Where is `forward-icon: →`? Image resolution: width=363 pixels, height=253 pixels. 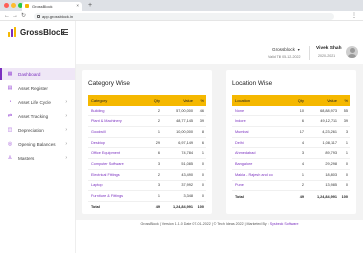 forward-icon: → is located at coordinates (15, 16).